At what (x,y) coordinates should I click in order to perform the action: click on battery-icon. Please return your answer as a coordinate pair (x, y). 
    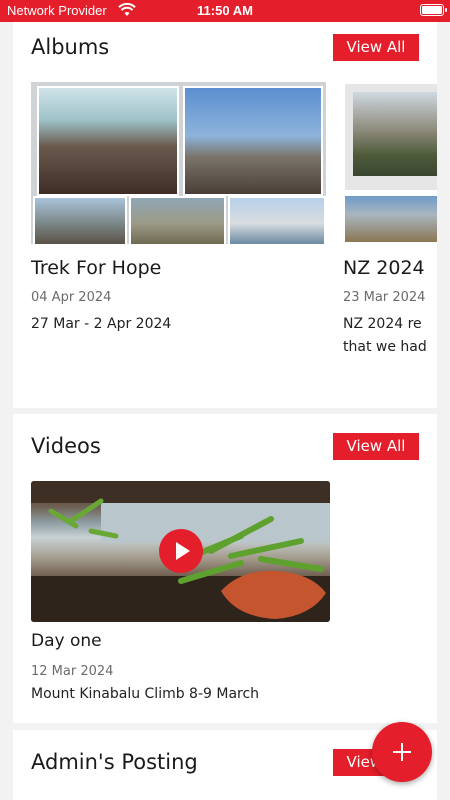
    Looking at the image, I should click on (433, 10).